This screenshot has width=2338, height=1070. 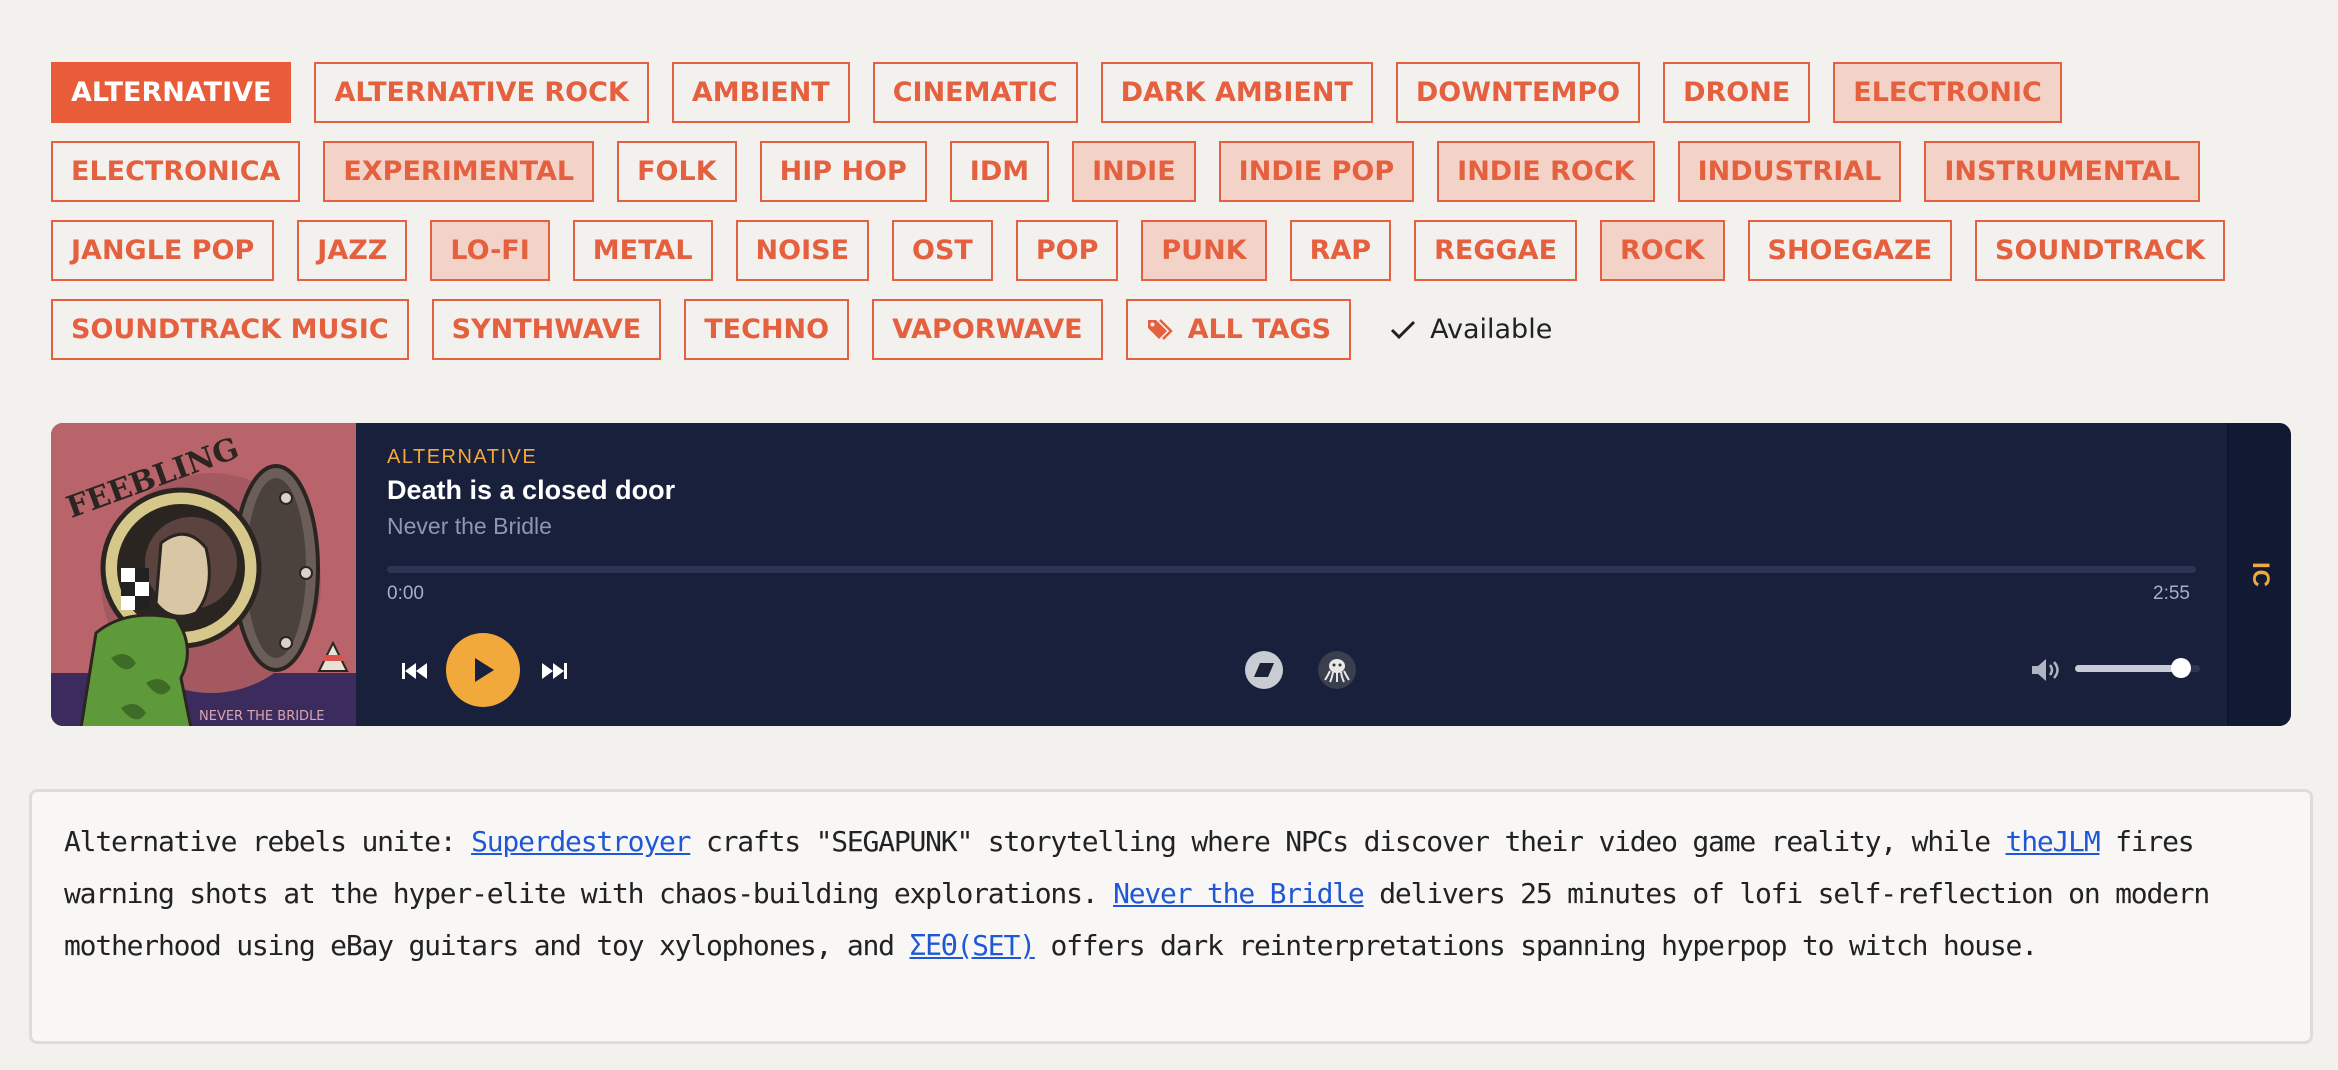 I want to click on tag-label: JAZZ, so click(x=352, y=250).